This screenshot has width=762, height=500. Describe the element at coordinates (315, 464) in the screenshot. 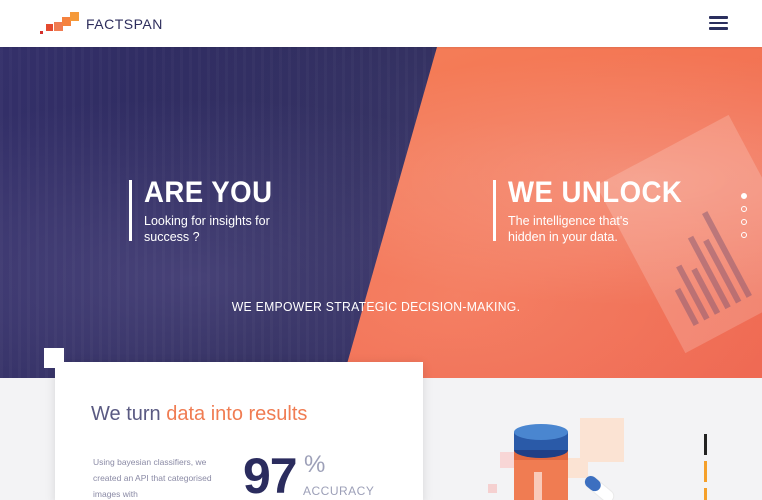

I see `accuracy-unit: %` at that location.